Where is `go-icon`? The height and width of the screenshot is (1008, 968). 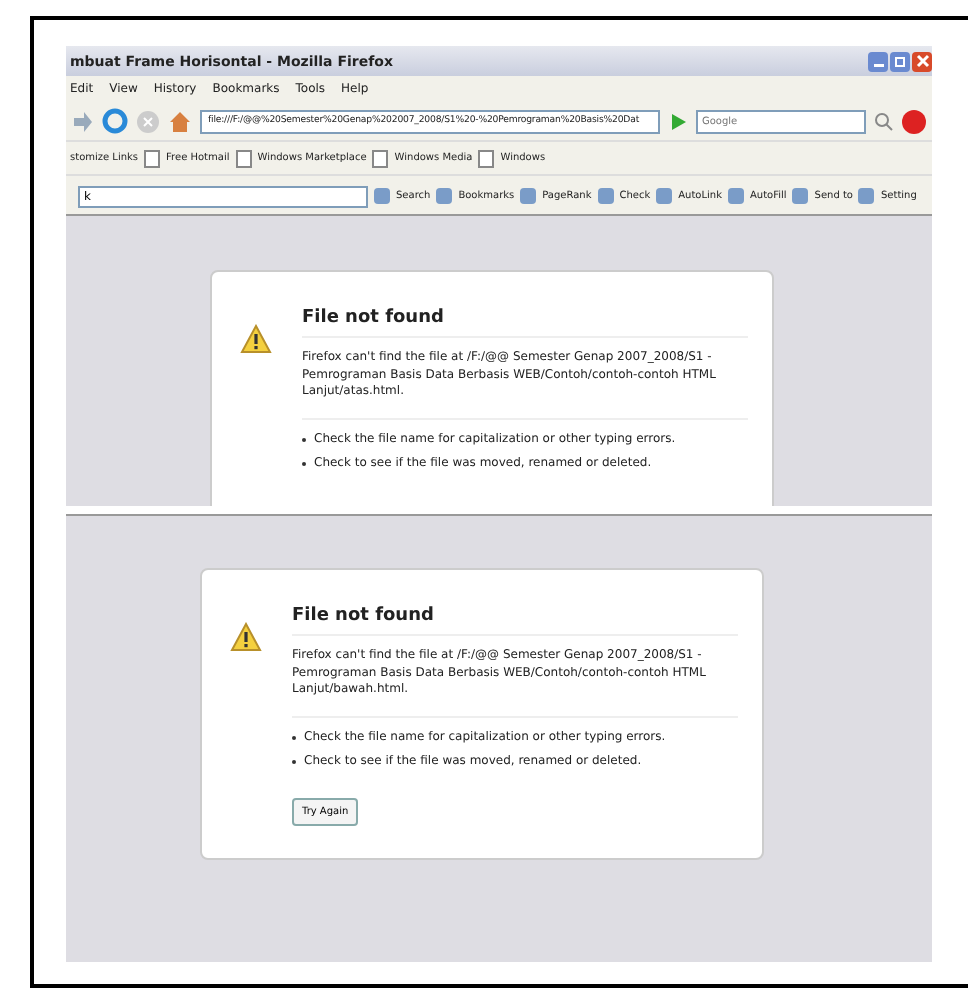
go-icon is located at coordinates (678, 121).